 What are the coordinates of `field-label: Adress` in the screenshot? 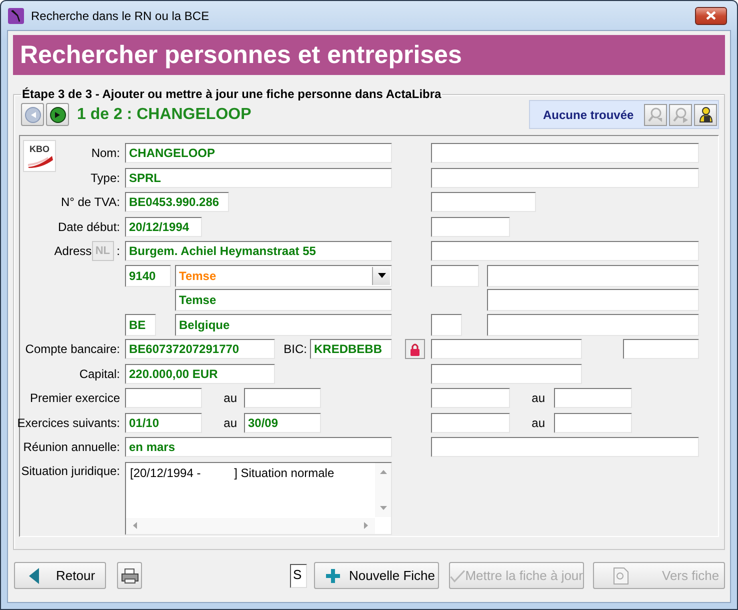 It's located at (73, 251).